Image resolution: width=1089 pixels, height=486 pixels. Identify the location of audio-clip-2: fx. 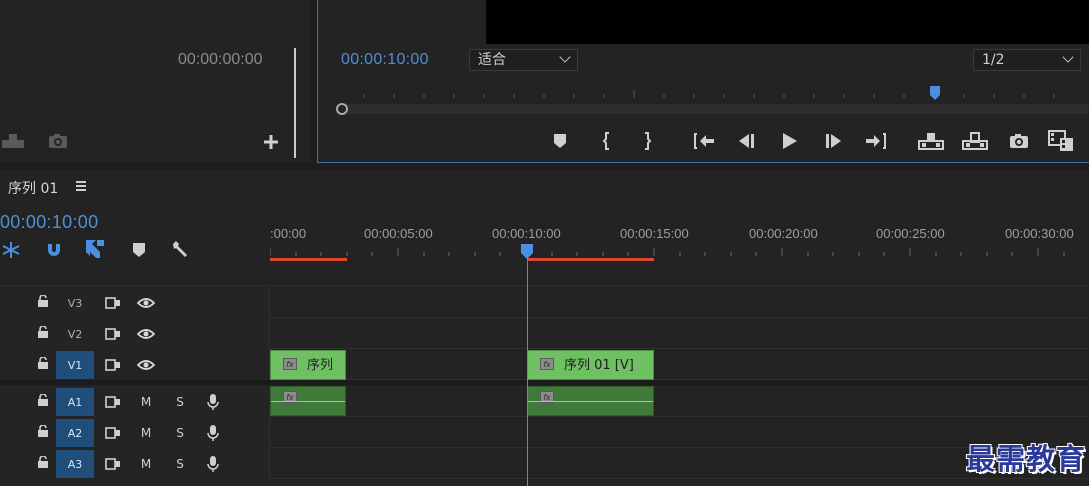
(590, 401).